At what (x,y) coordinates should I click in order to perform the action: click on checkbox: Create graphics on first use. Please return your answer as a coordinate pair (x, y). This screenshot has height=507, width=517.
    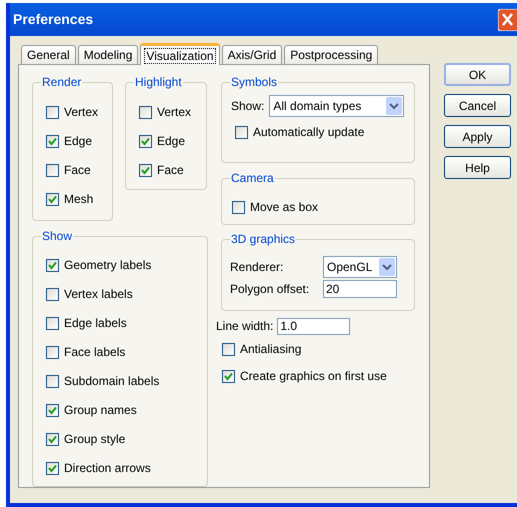
    Looking at the image, I should click on (318, 376).